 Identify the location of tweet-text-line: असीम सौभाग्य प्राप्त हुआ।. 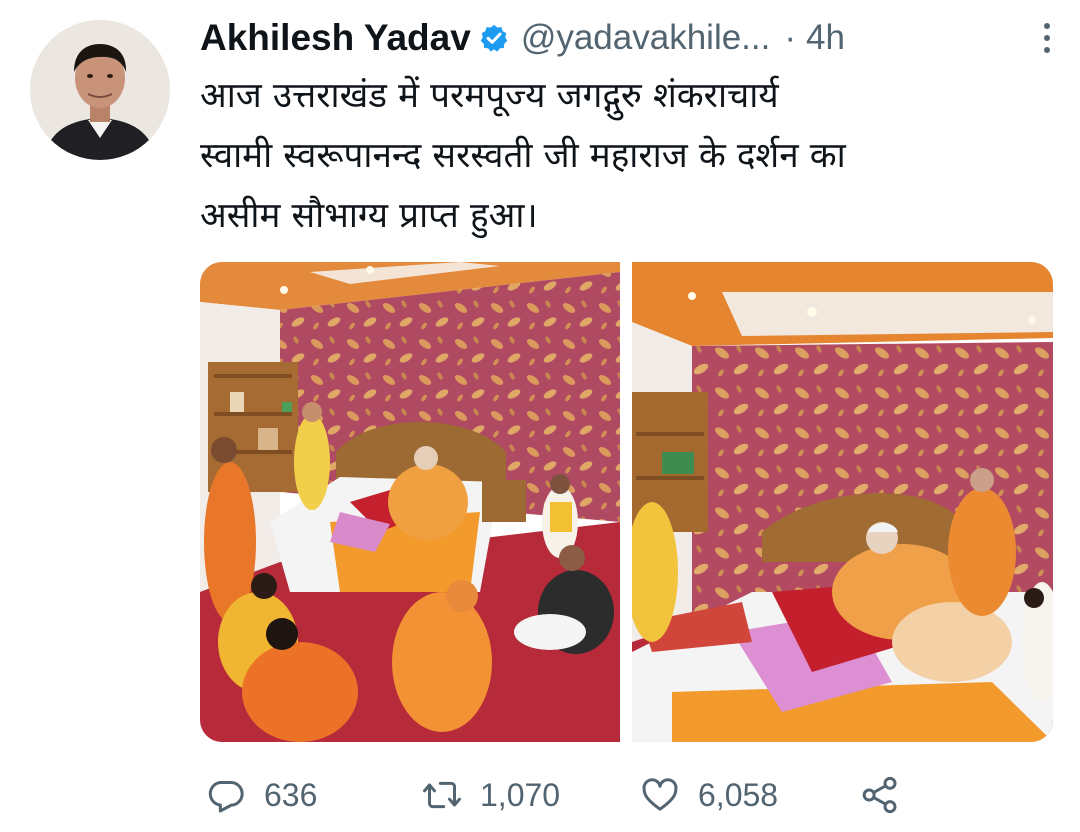
(369, 216).